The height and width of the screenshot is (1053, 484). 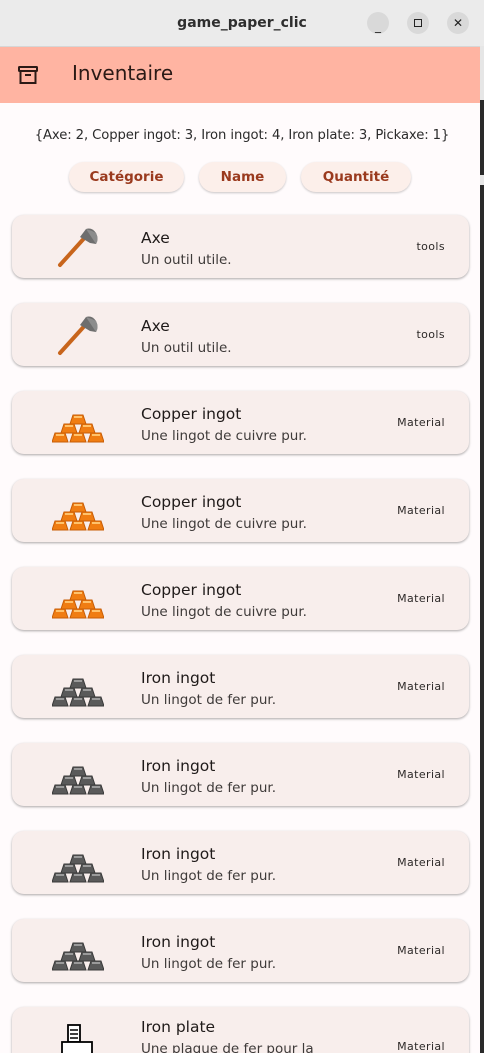 I want to click on window-titlebar: game_paper_clic _ ✕, so click(x=242, y=23).